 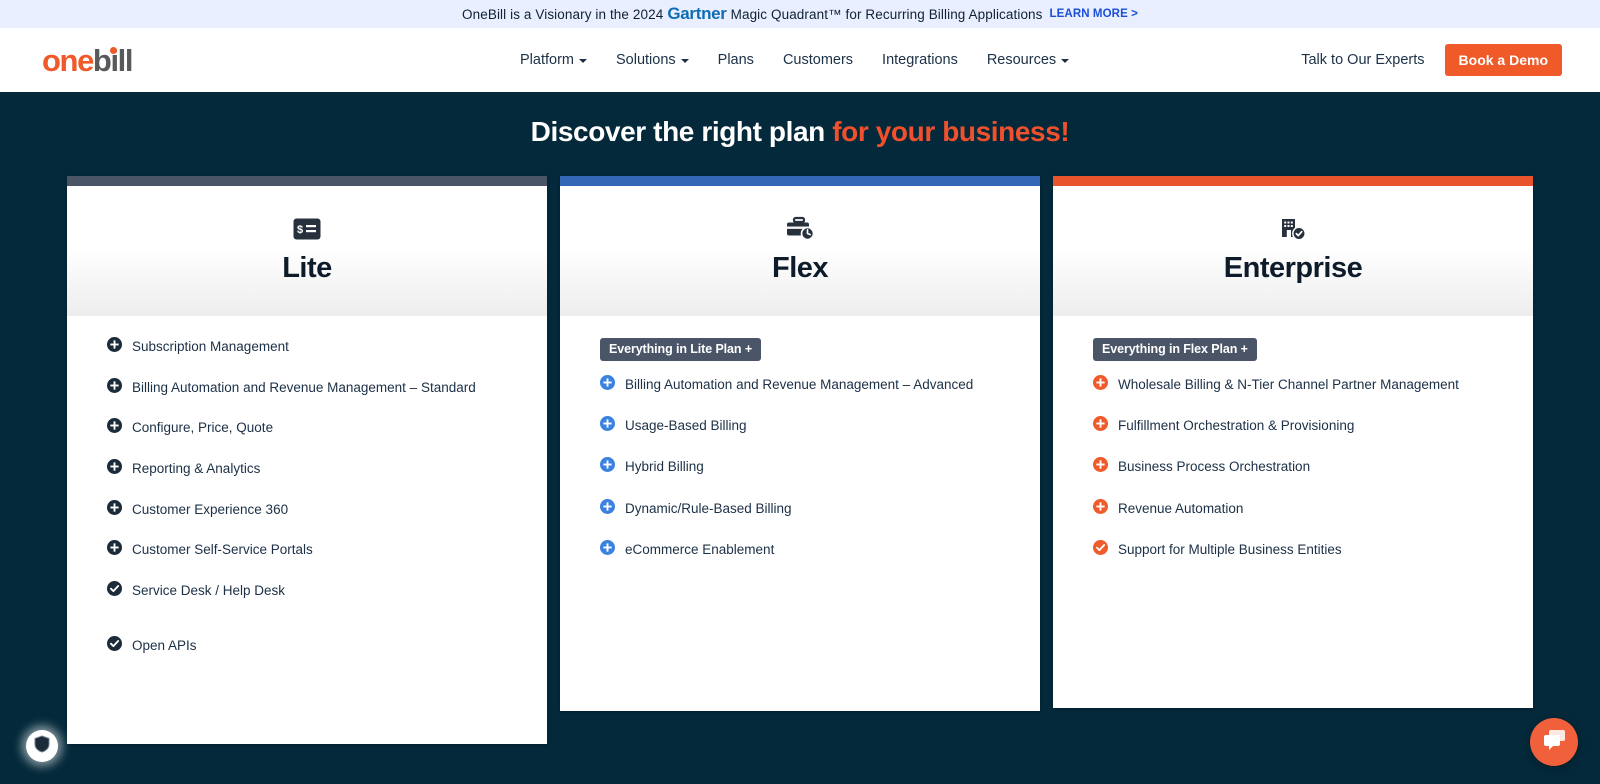 I want to click on page-title-primary: Discover the right plan, so click(x=681, y=131).